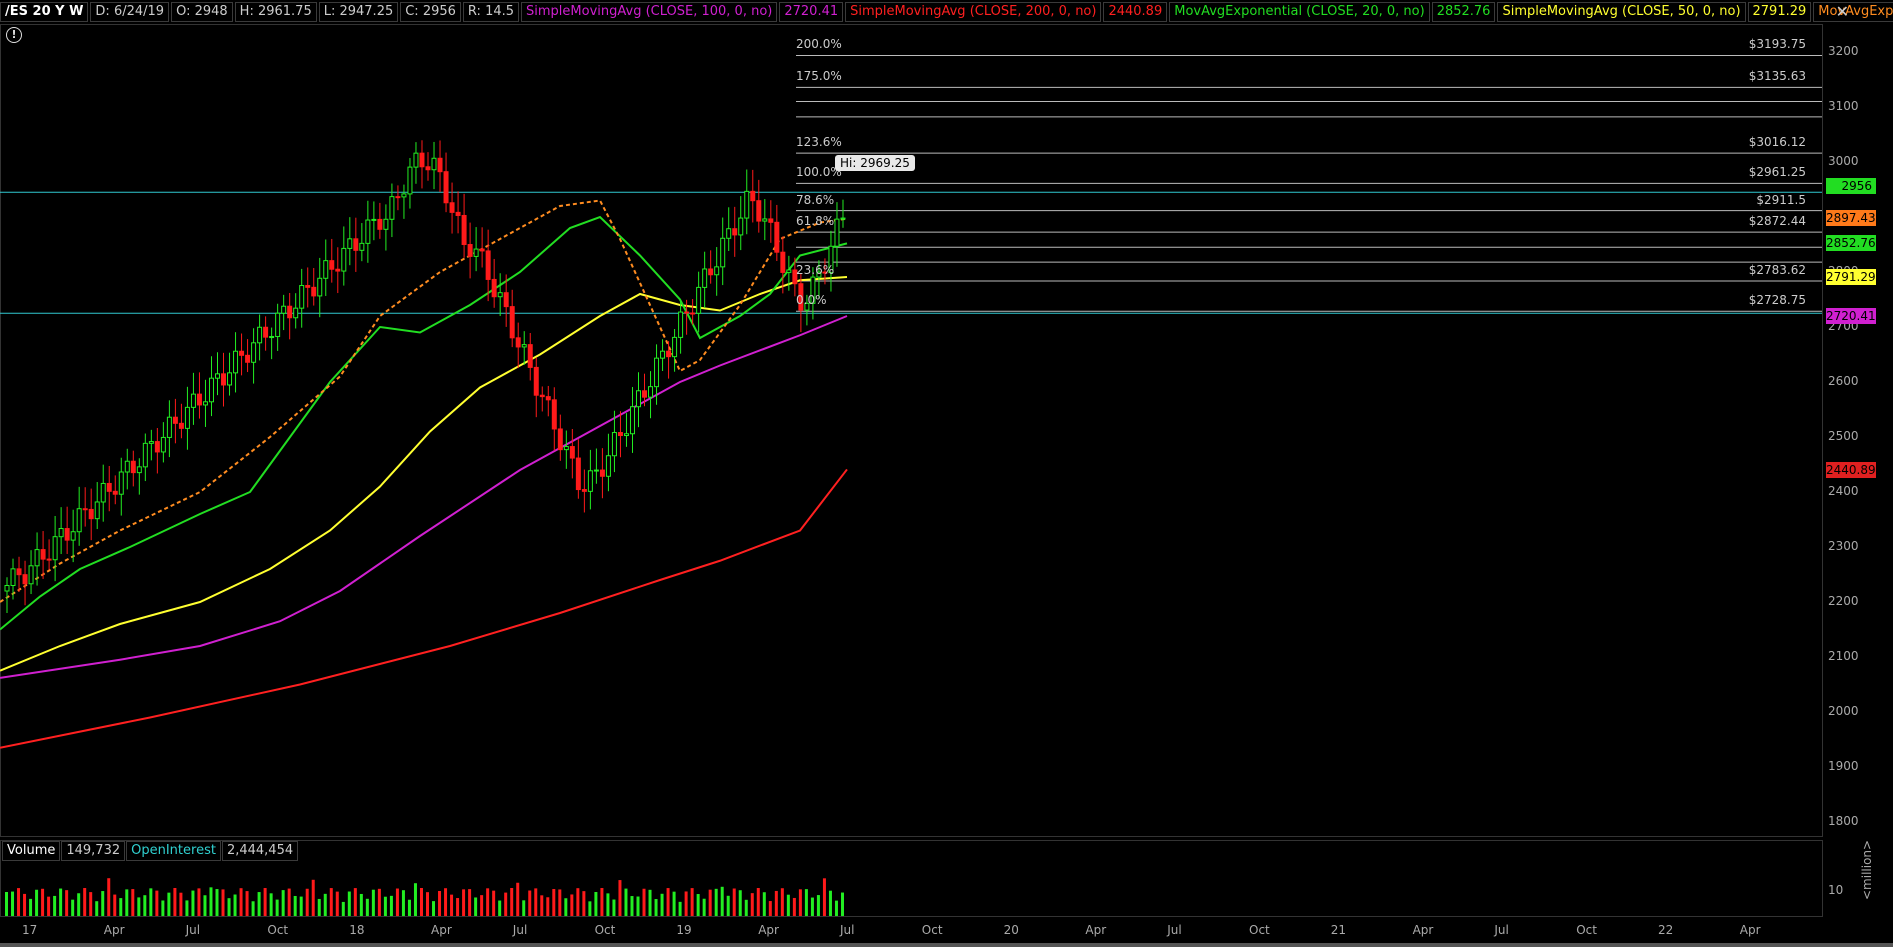 Image resolution: width=1893 pixels, height=947 pixels. I want to click on study-value: 2852.76, so click(1463, 12).